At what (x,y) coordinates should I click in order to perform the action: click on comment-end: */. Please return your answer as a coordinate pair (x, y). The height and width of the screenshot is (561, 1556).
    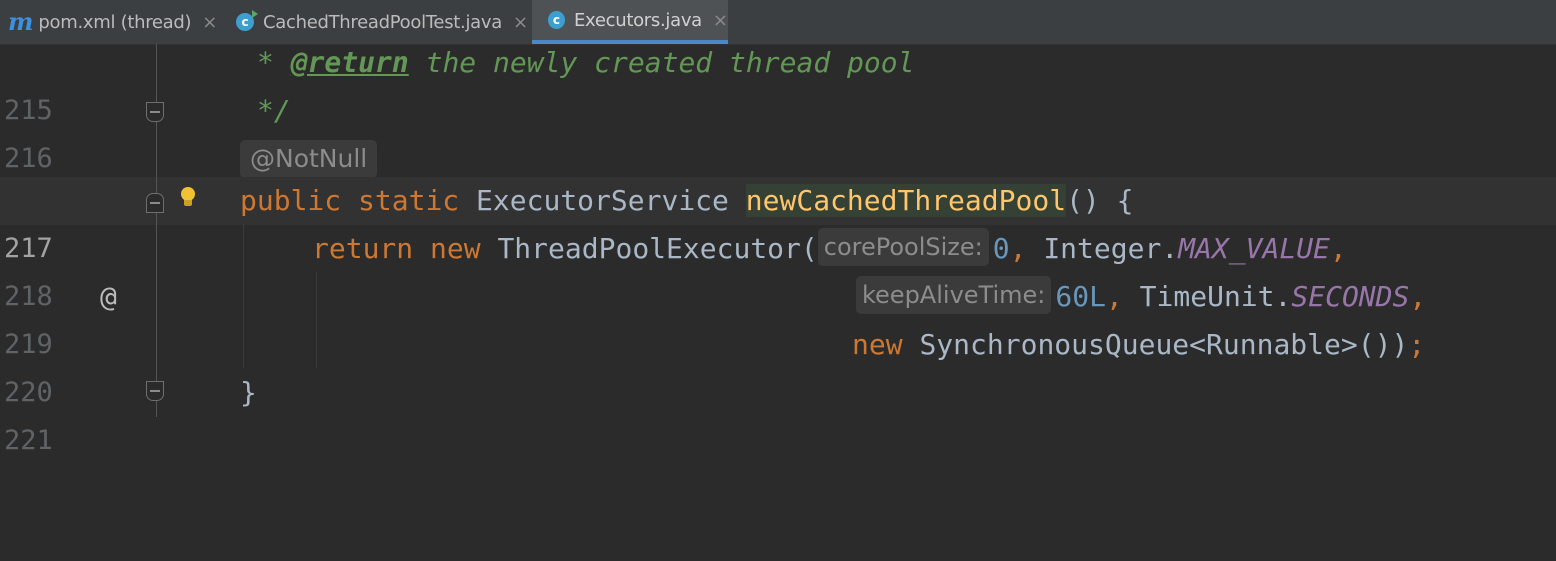
    Looking at the image, I should click on (274, 110).